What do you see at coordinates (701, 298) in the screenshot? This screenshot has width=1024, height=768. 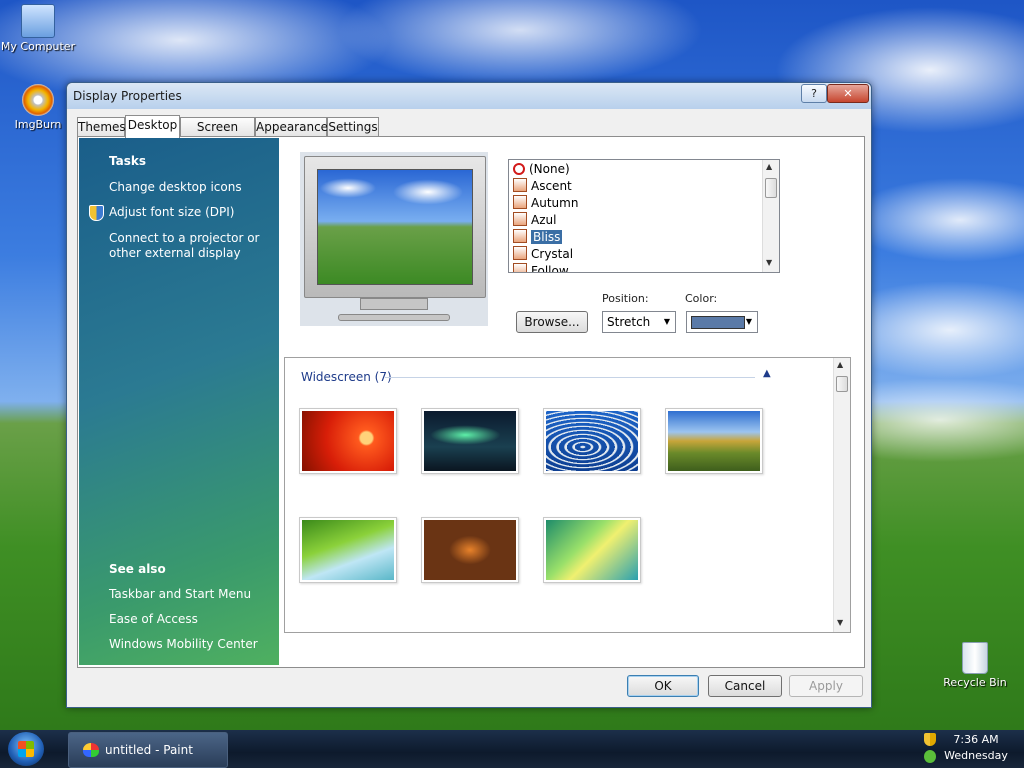 I see `color-label: Color:` at bounding box center [701, 298].